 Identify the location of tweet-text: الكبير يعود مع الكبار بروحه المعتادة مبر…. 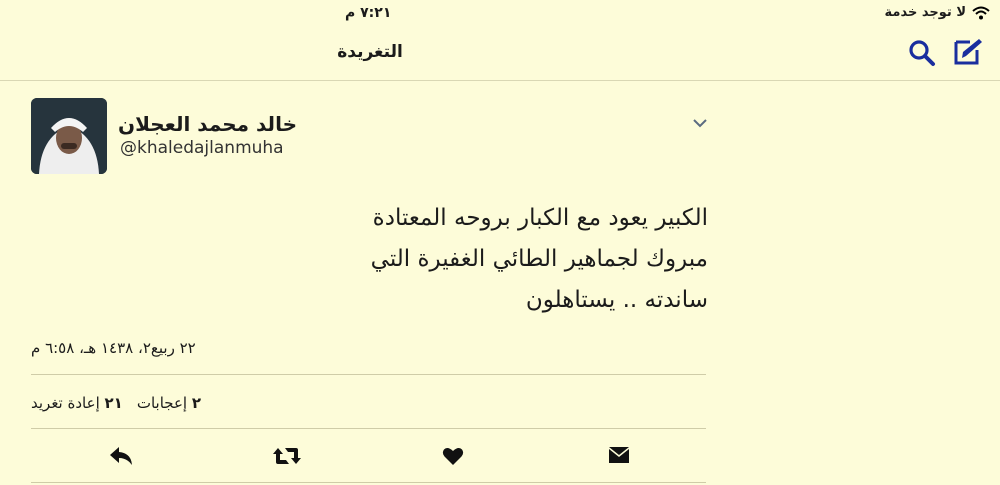
(539, 259).